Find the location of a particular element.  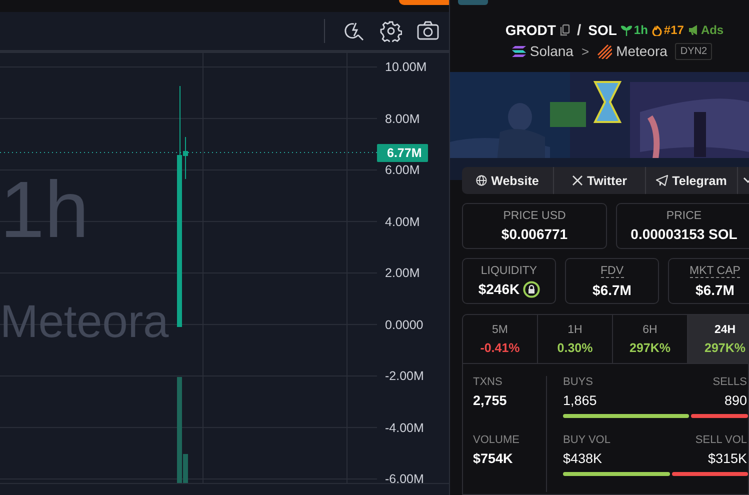

pool-badge: DYN2 is located at coordinates (693, 51).